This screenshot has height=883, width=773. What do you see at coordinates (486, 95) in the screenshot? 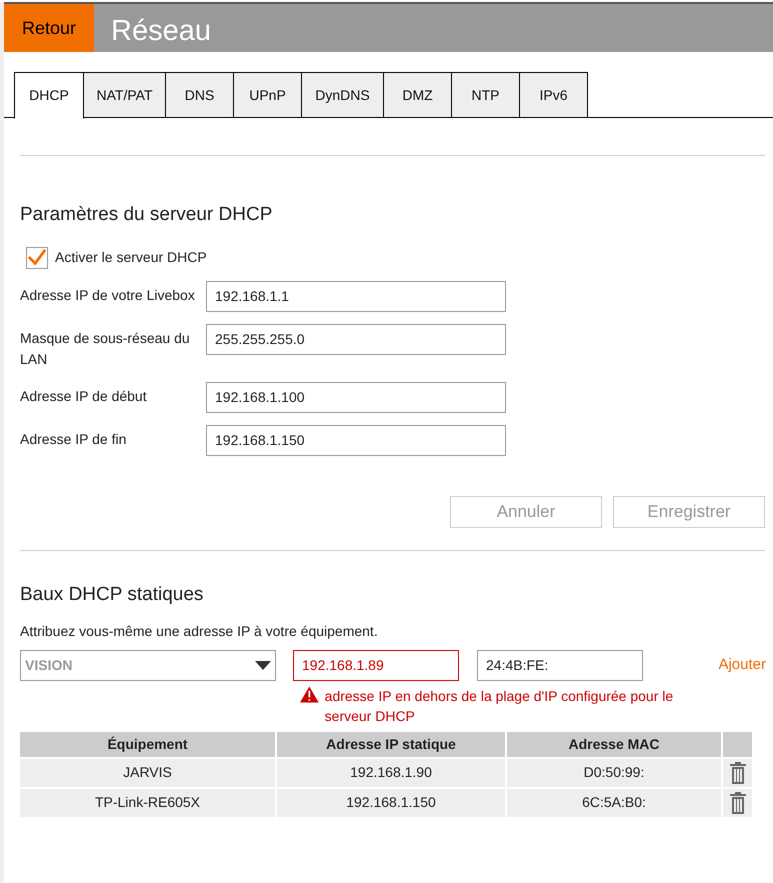
I see `tab: NTP` at bounding box center [486, 95].